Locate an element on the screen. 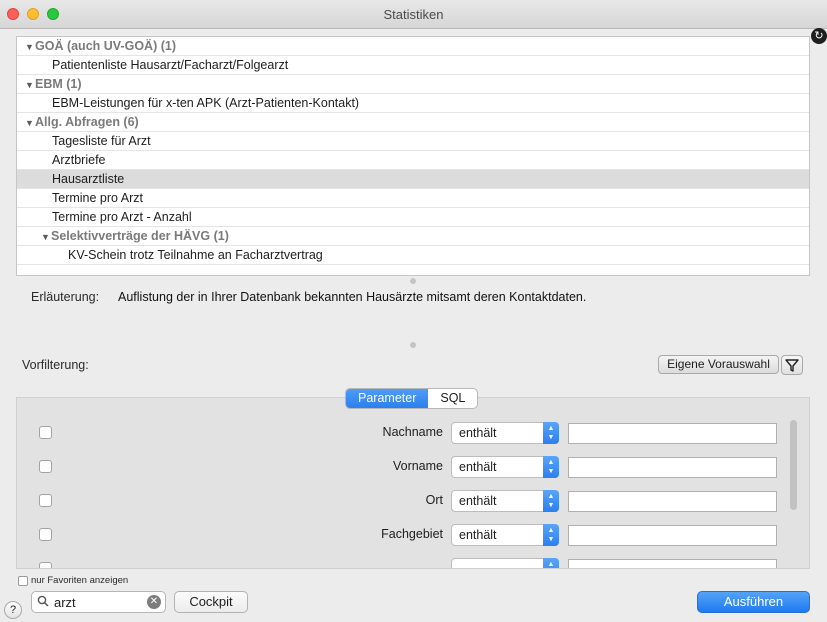  window-title: Statistiken is located at coordinates (413, 14).